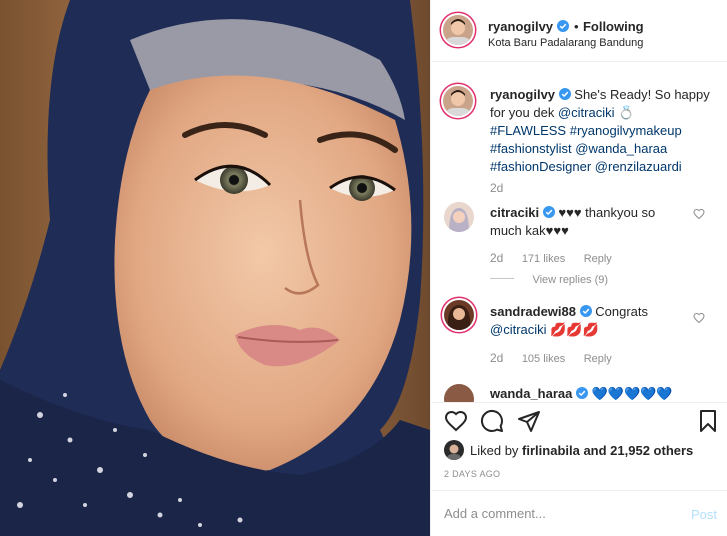  What do you see at coordinates (502, 279) in the screenshot?
I see `replies-line` at bounding box center [502, 279].